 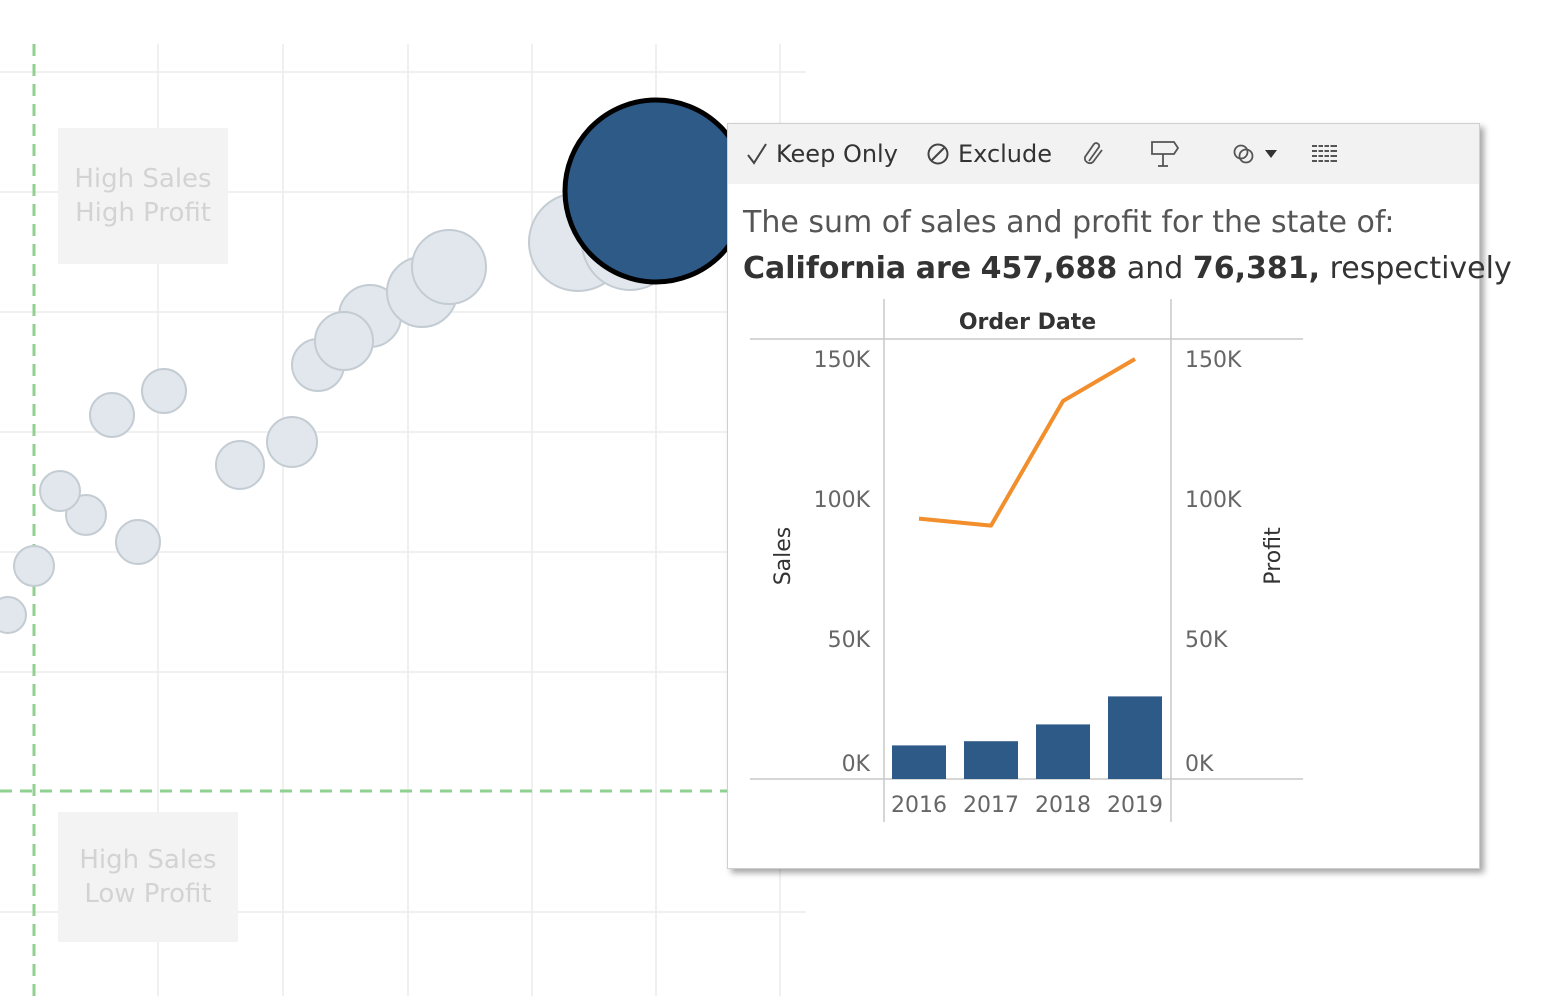 I want to click on y-tick-label: 150K, so click(x=842, y=360).